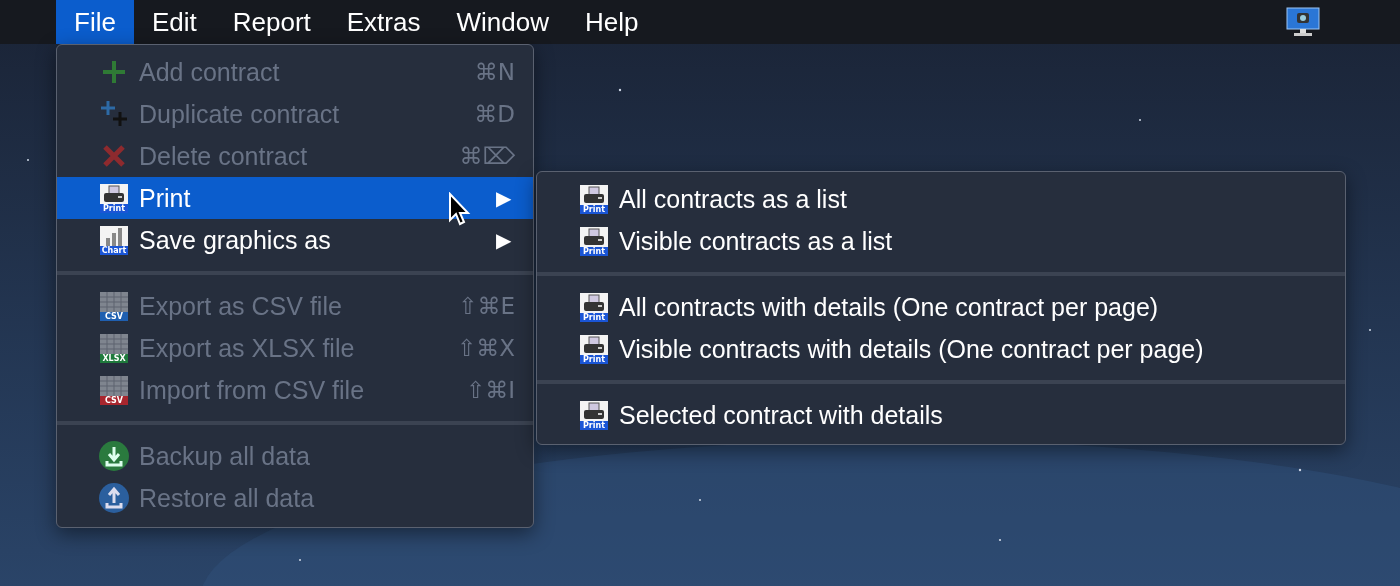 The image size is (1400, 586). Describe the element at coordinates (114, 250) in the screenshot. I see `icon-label: Chart` at that location.